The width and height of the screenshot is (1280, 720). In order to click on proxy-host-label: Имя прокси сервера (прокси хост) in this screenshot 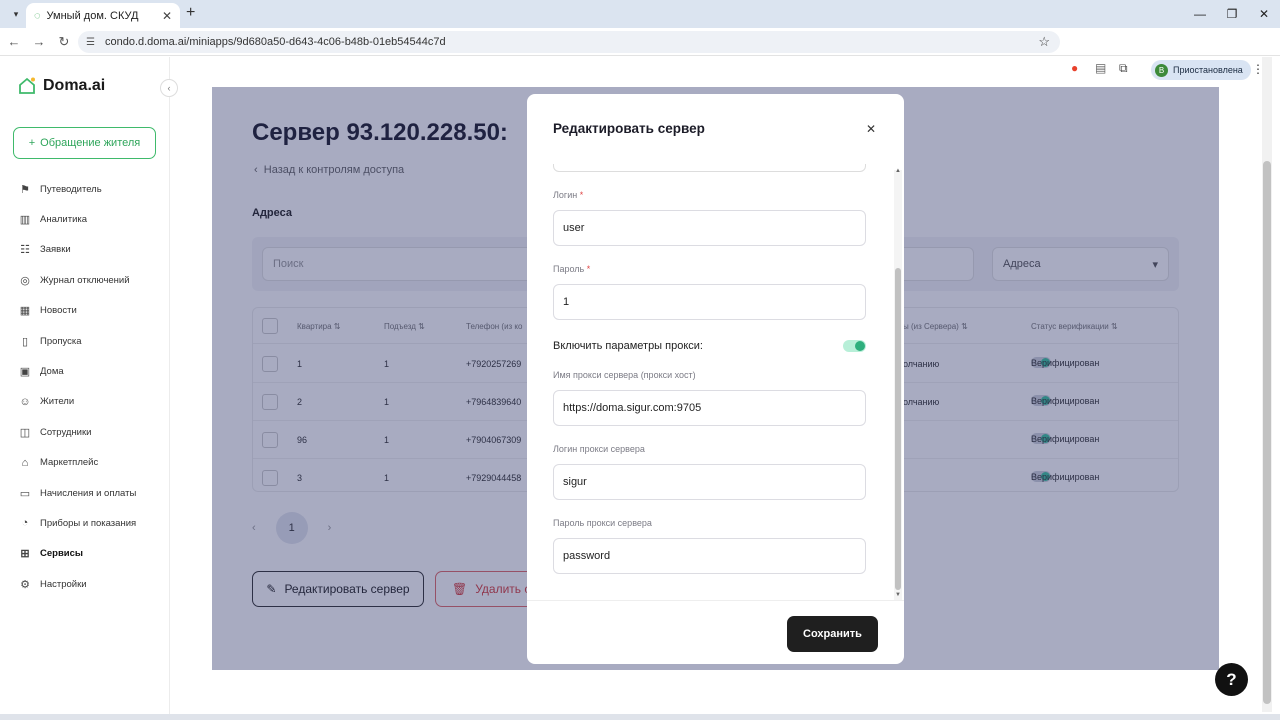, I will do `click(624, 375)`.